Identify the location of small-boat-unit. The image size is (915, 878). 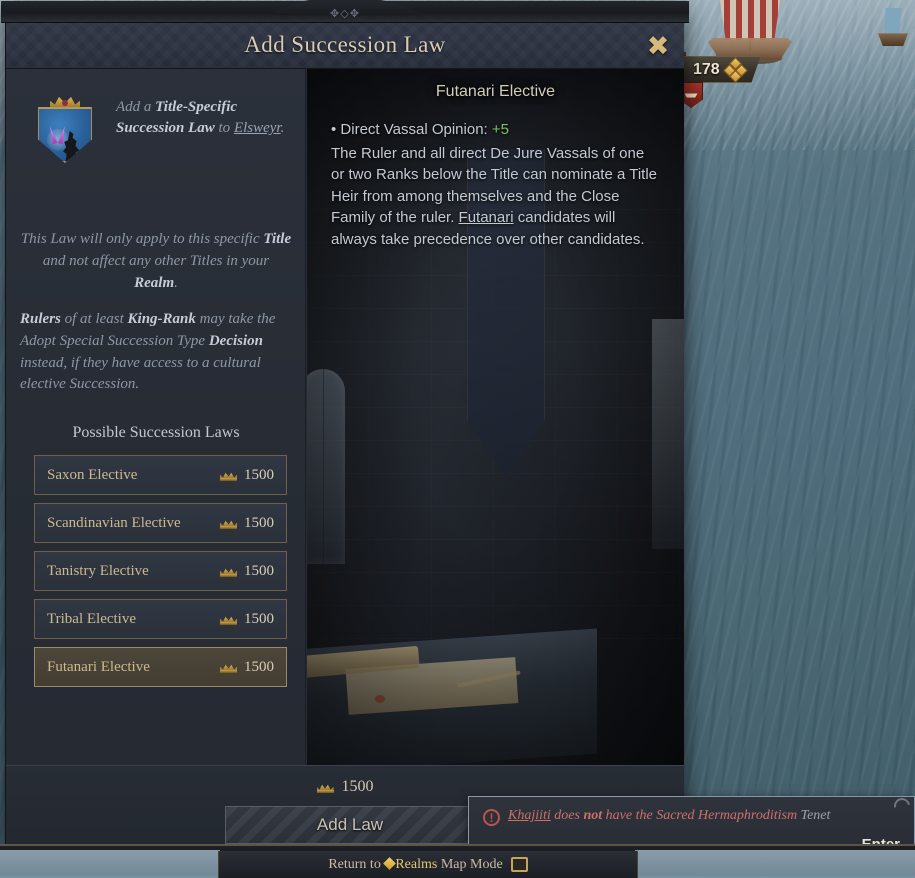
(893, 31).